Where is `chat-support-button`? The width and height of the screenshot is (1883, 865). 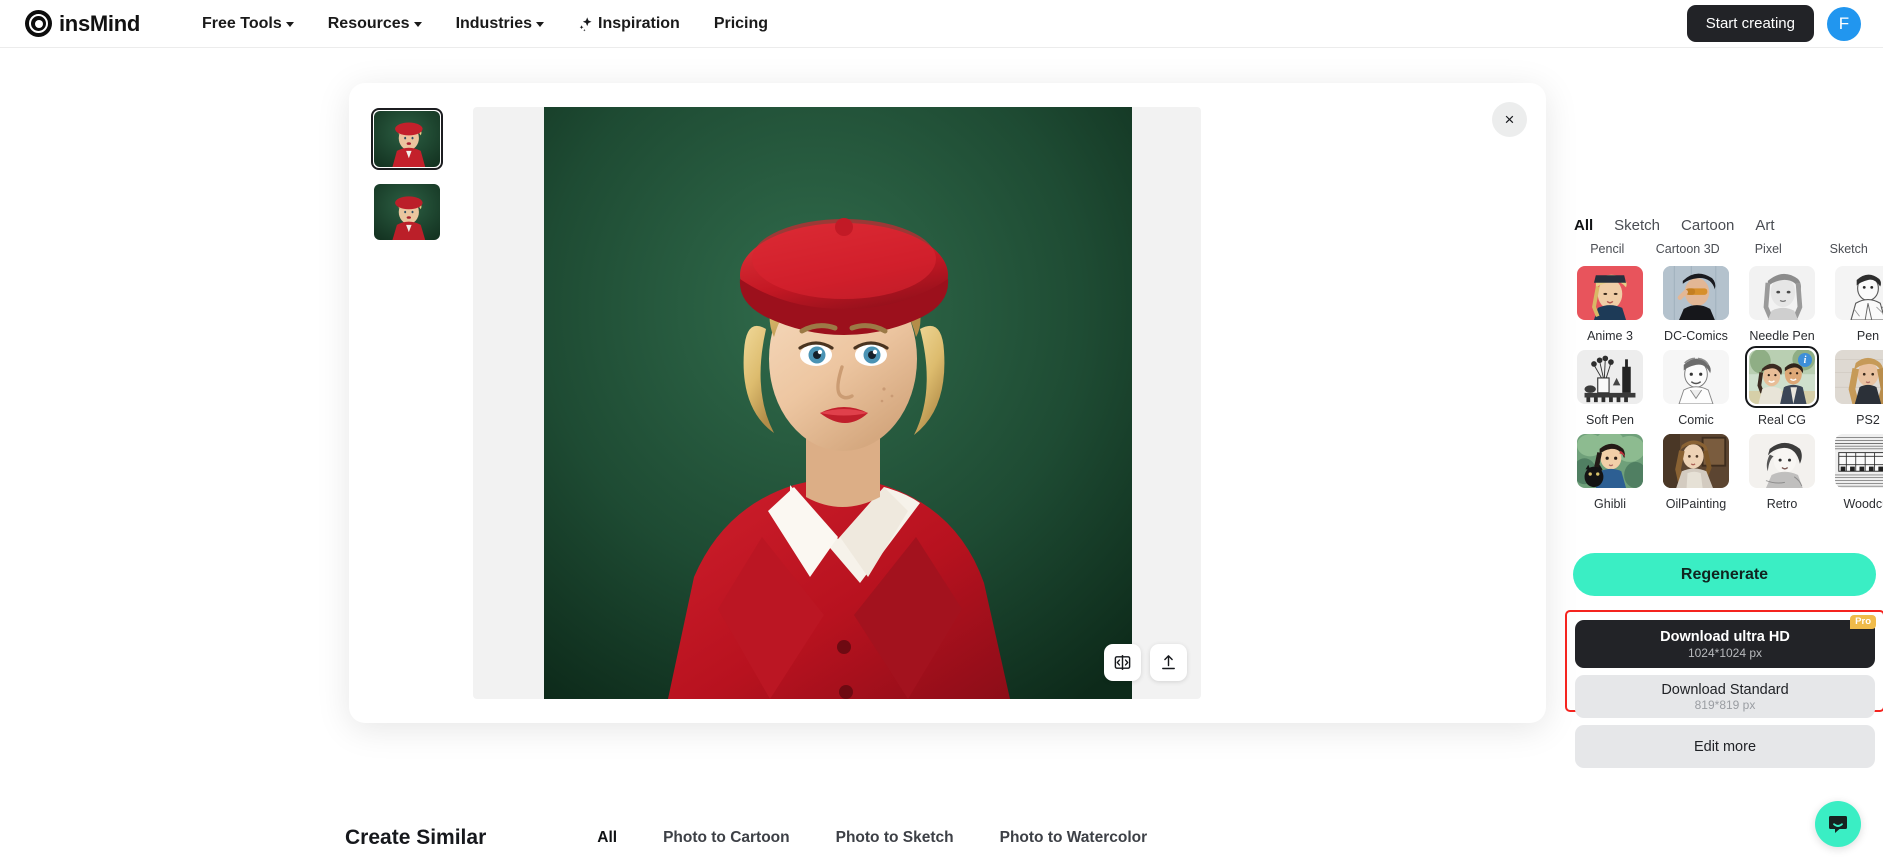 chat-support-button is located at coordinates (1838, 824).